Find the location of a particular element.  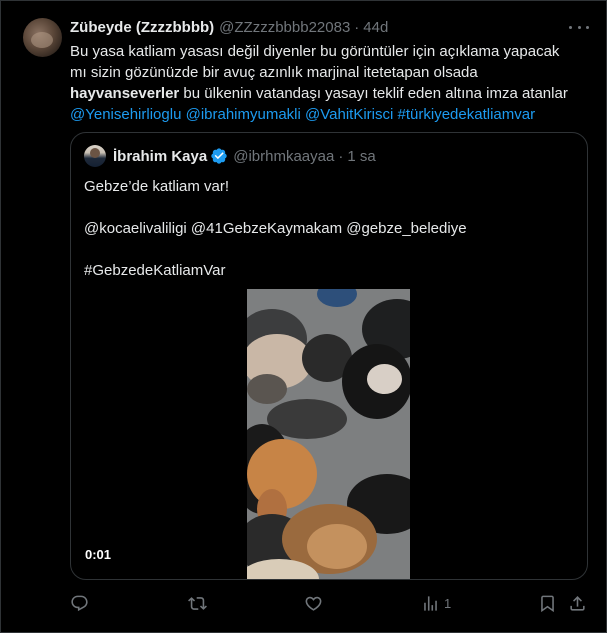

hashtag-link: #türkiyedekatliamvar is located at coordinates (467, 114).